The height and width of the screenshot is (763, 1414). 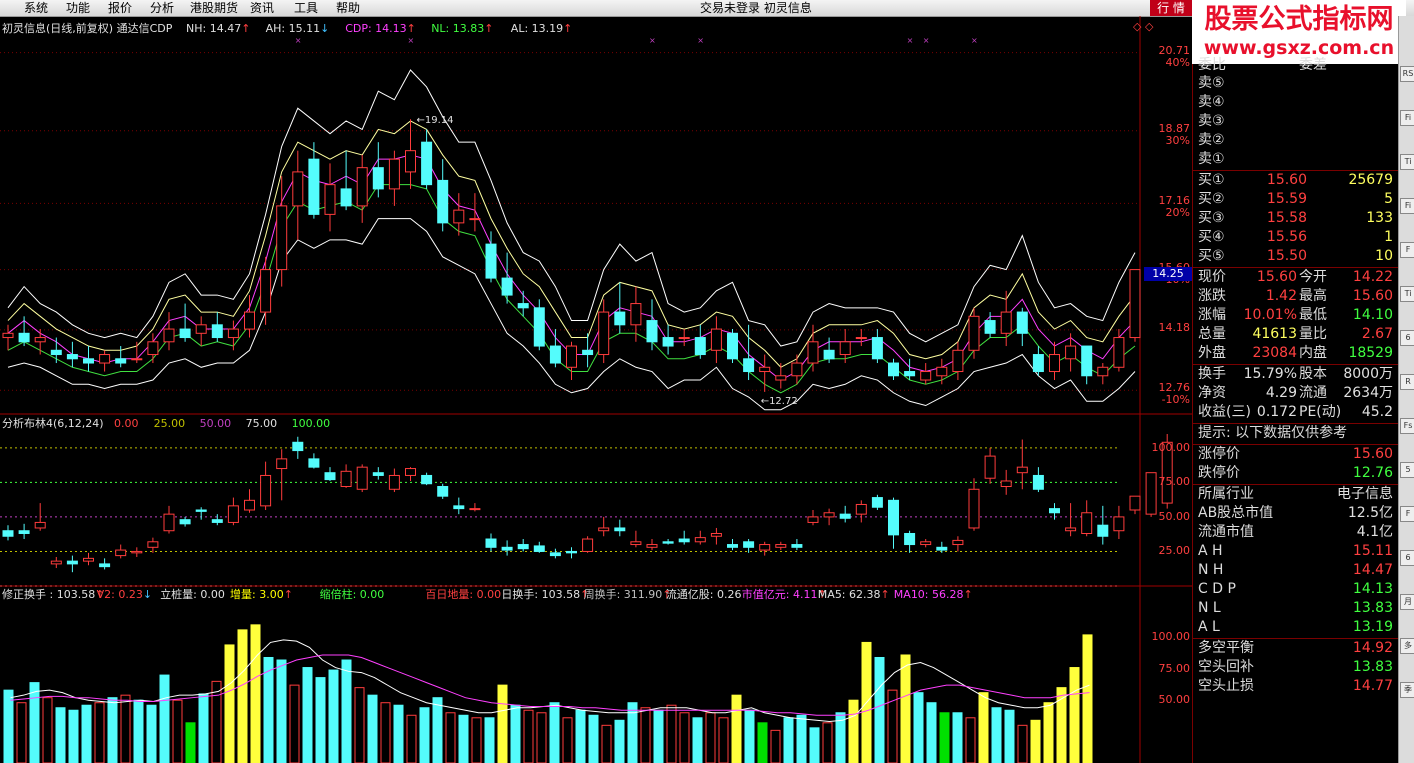 I want to click on turnover-header-value: 增量: 3.00↑, so click(x=261, y=595).